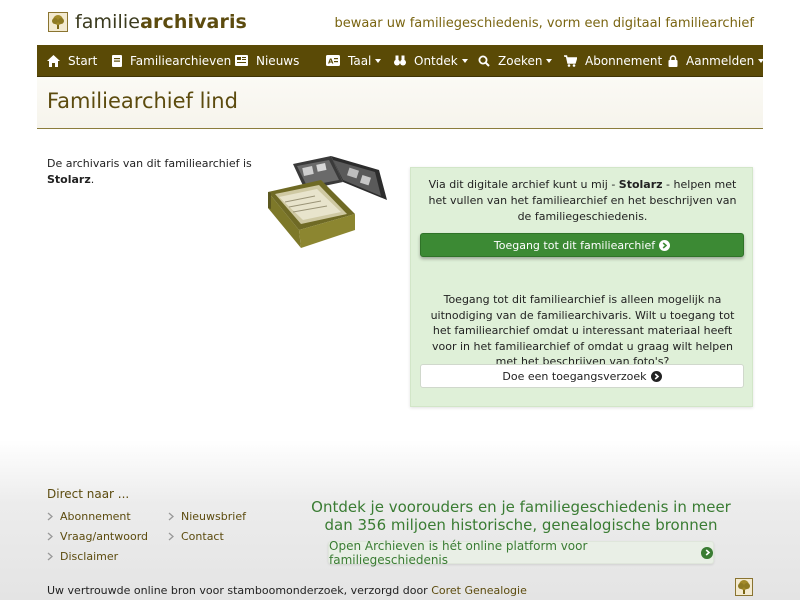 This screenshot has height=600, width=800. Describe the element at coordinates (574, 245) in the screenshot. I see `access-archive-label: Toegang tot dit familiearchief` at that location.